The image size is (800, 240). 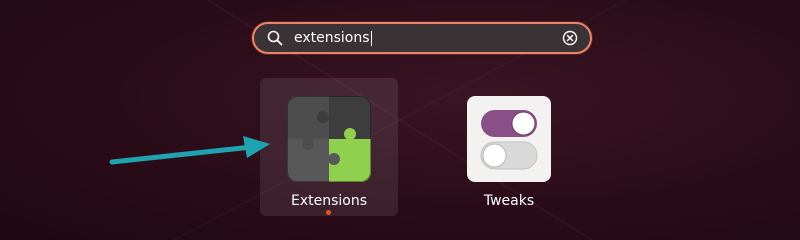 I want to click on search-bar: extensions, so click(x=422, y=38).